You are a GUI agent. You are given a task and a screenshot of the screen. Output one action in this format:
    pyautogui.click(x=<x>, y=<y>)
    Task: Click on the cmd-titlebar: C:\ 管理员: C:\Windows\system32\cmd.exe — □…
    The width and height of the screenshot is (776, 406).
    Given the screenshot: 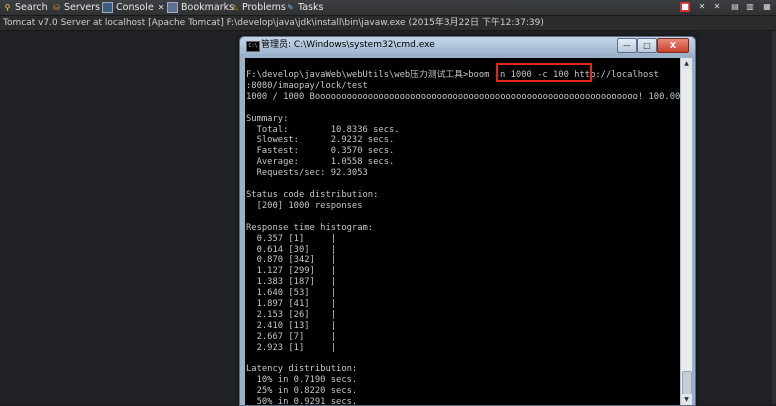 What is the action you would take?
    pyautogui.click(x=467, y=45)
    